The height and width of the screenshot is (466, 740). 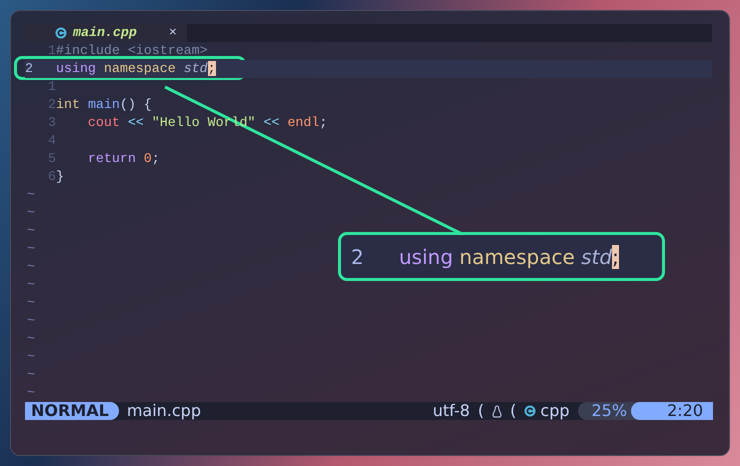 What do you see at coordinates (497, 411) in the screenshot?
I see `penguin-icon` at bounding box center [497, 411].